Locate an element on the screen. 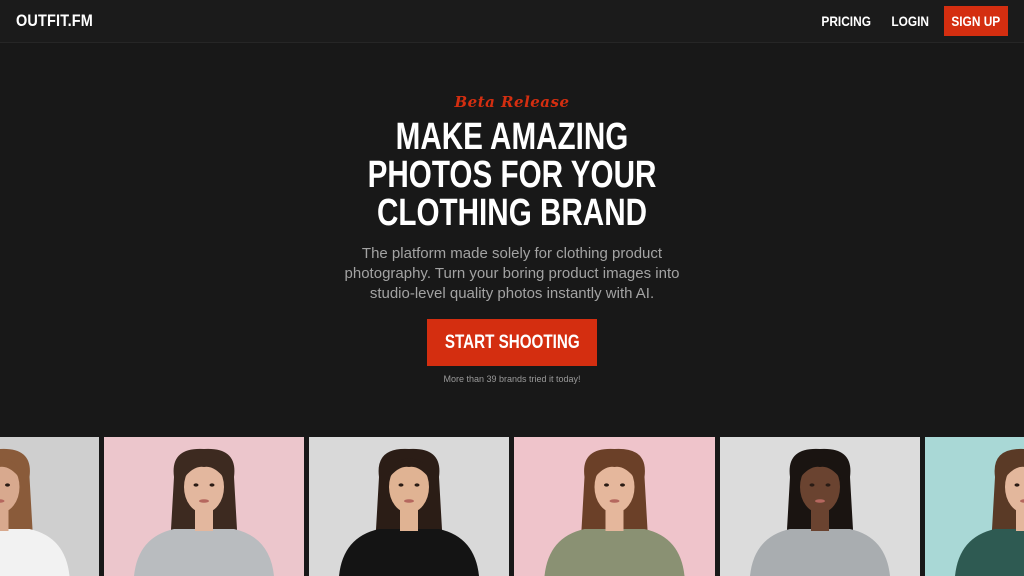 The image size is (1024, 576). pricing-link: PRICING is located at coordinates (847, 21).